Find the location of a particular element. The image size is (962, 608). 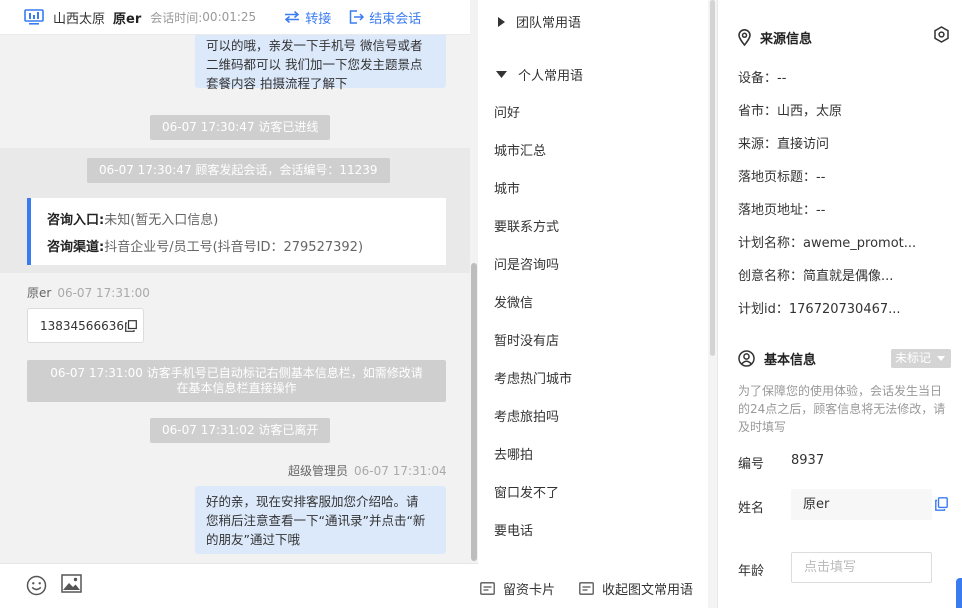

id-label: 编号 is located at coordinates (751, 464).